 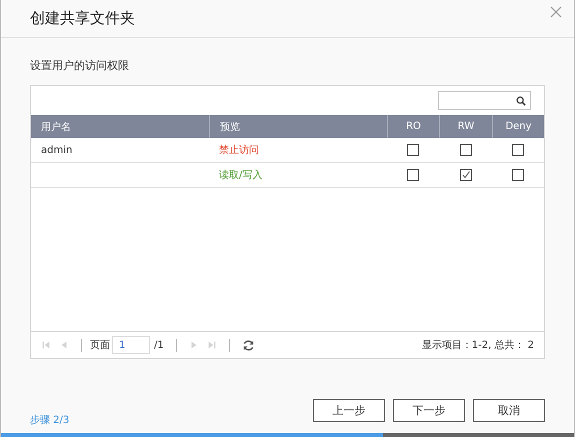 What do you see at coordinates (509, 410) in the screenshot?
I see `dialog-button: 取消` at bounding box center [509, 410].